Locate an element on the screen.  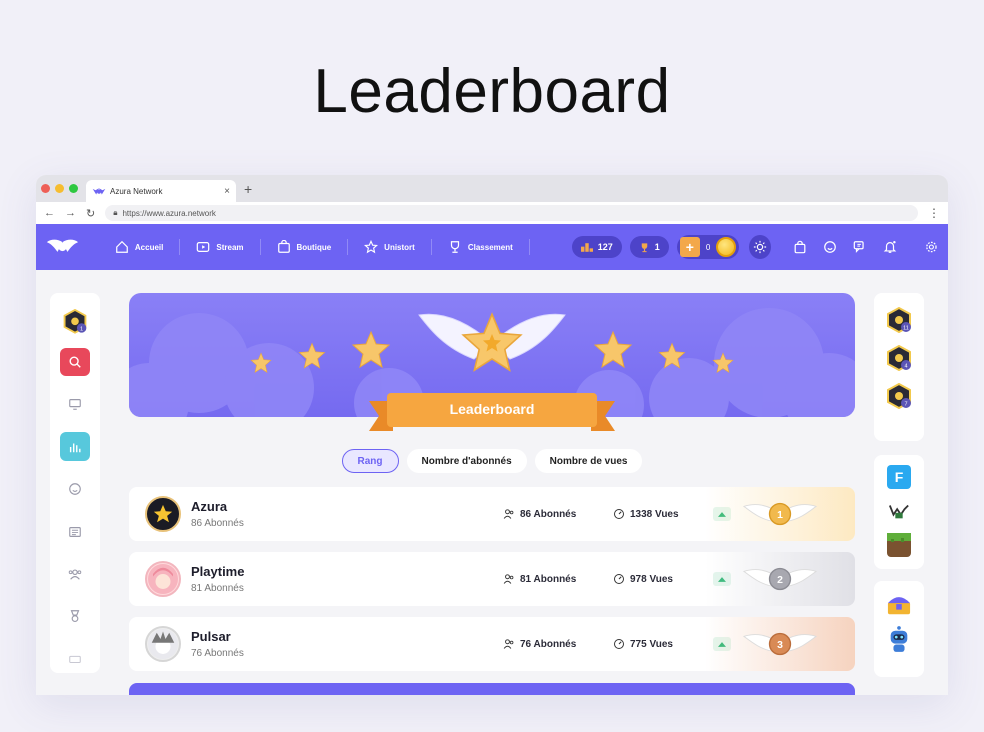
sidebar-item-friends is located at coordinates (75, 574).